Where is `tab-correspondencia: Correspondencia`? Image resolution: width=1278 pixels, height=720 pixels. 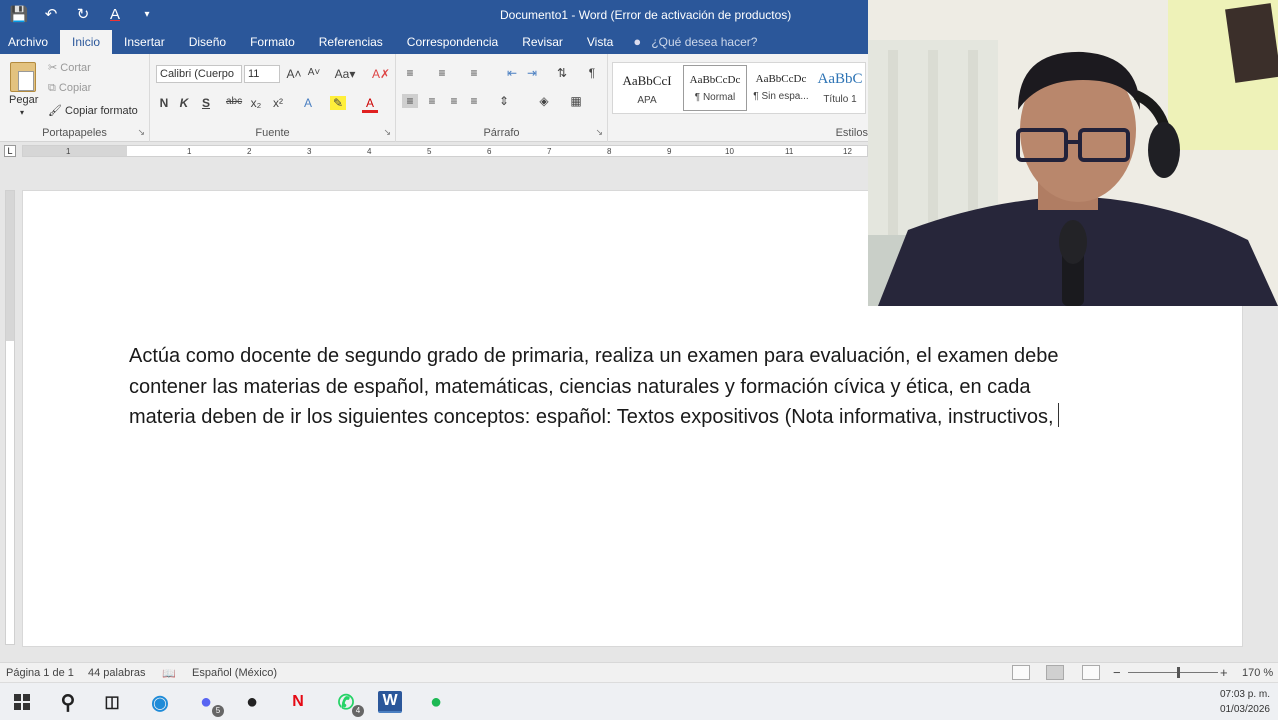 tab-correspondencia: Correspondencia is located at coordinates (452, 42).